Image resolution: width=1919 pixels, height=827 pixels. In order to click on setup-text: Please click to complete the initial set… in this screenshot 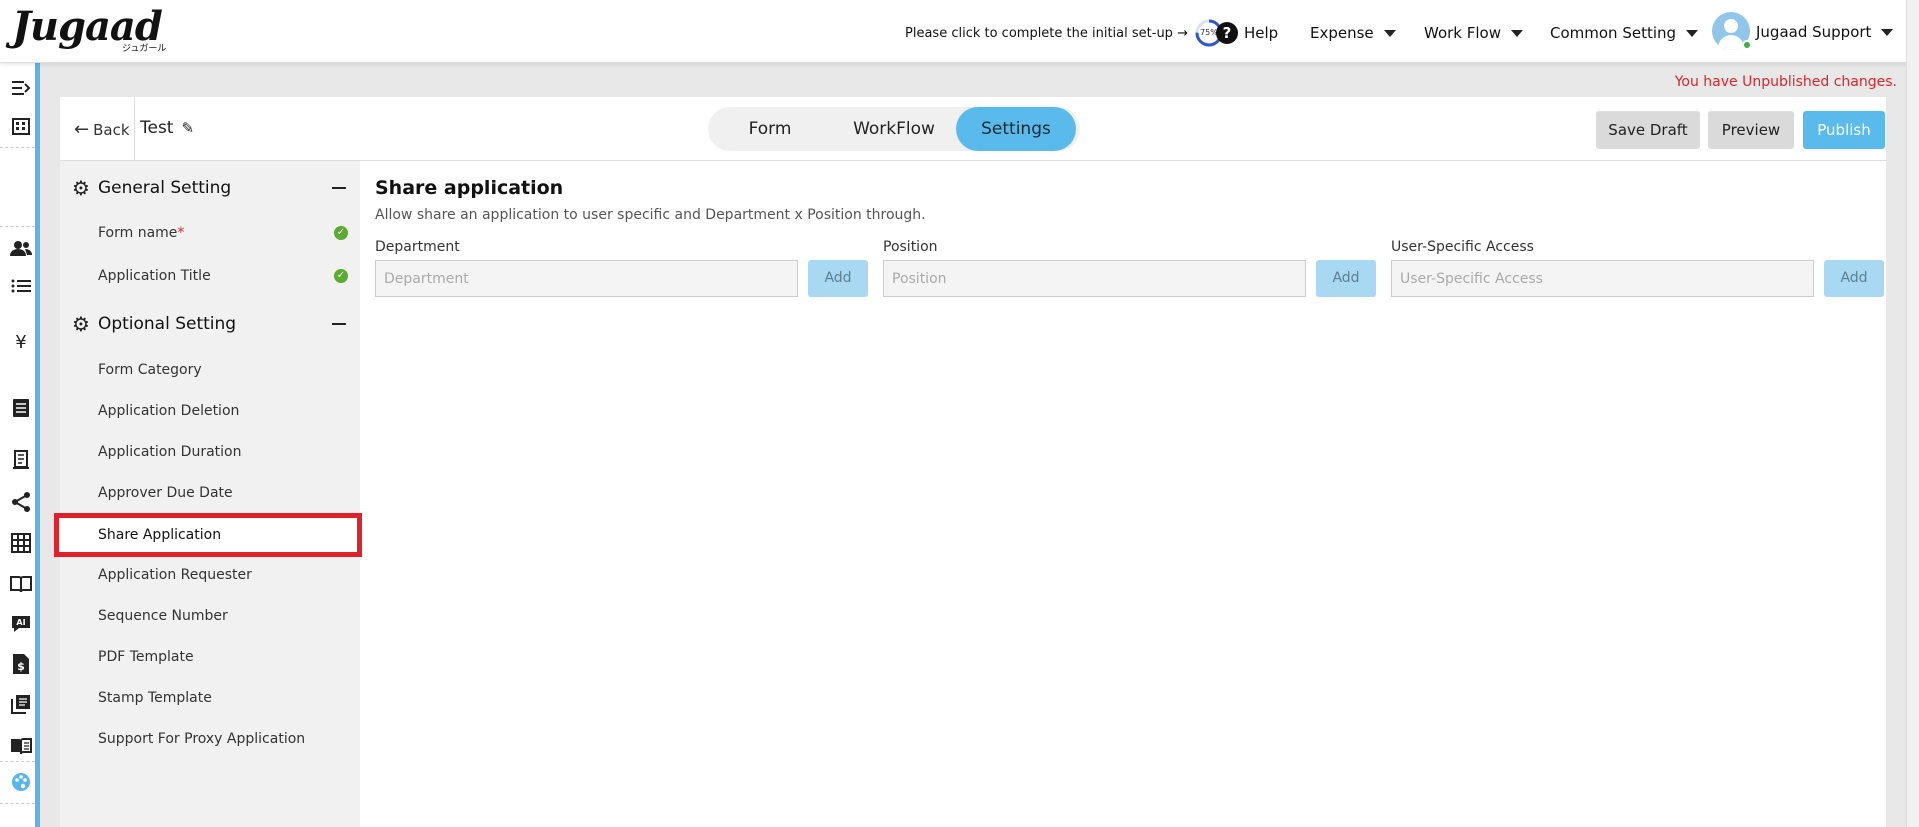, I will do `click(1046, 33)`.